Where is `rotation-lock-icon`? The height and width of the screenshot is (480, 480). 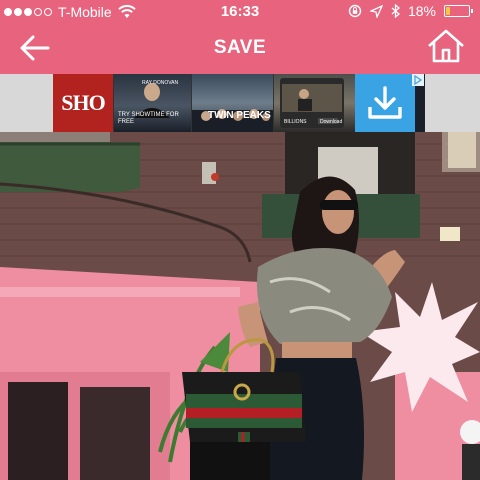 rotation-lock-icon is located at coordinates (355, 11).